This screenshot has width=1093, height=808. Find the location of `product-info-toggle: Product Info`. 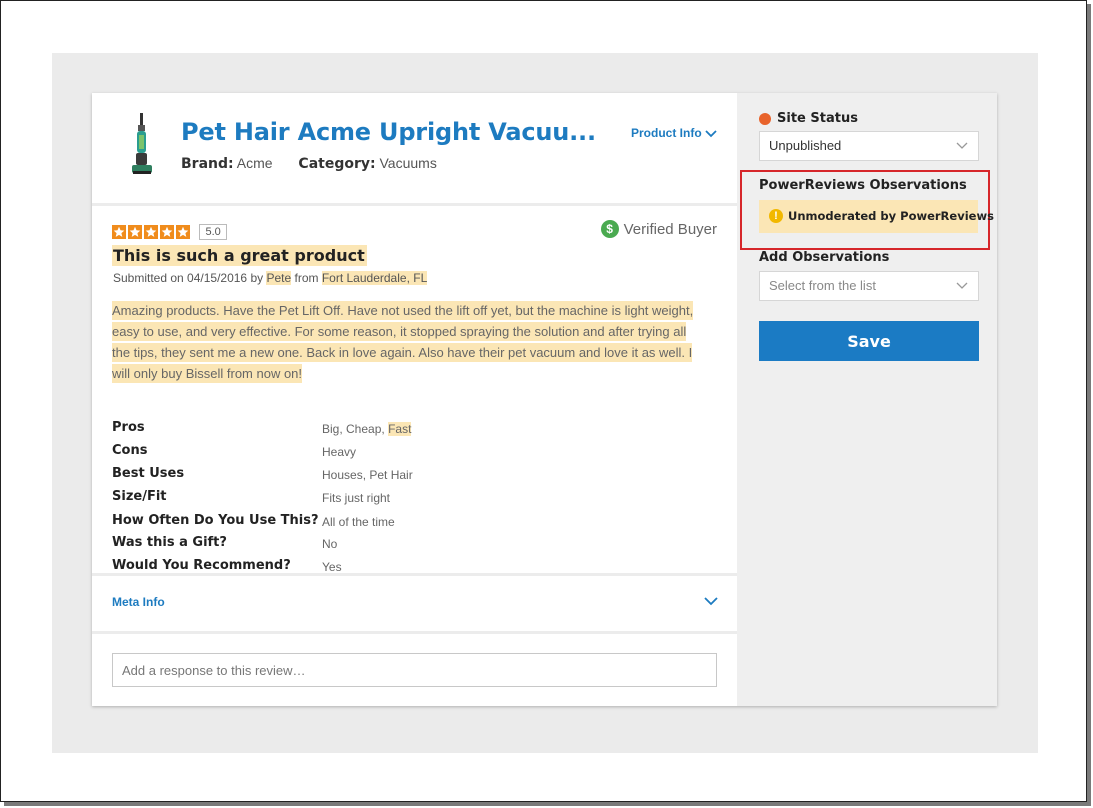

product-info-toggle: Product Info is located at coordinates (674, 133).